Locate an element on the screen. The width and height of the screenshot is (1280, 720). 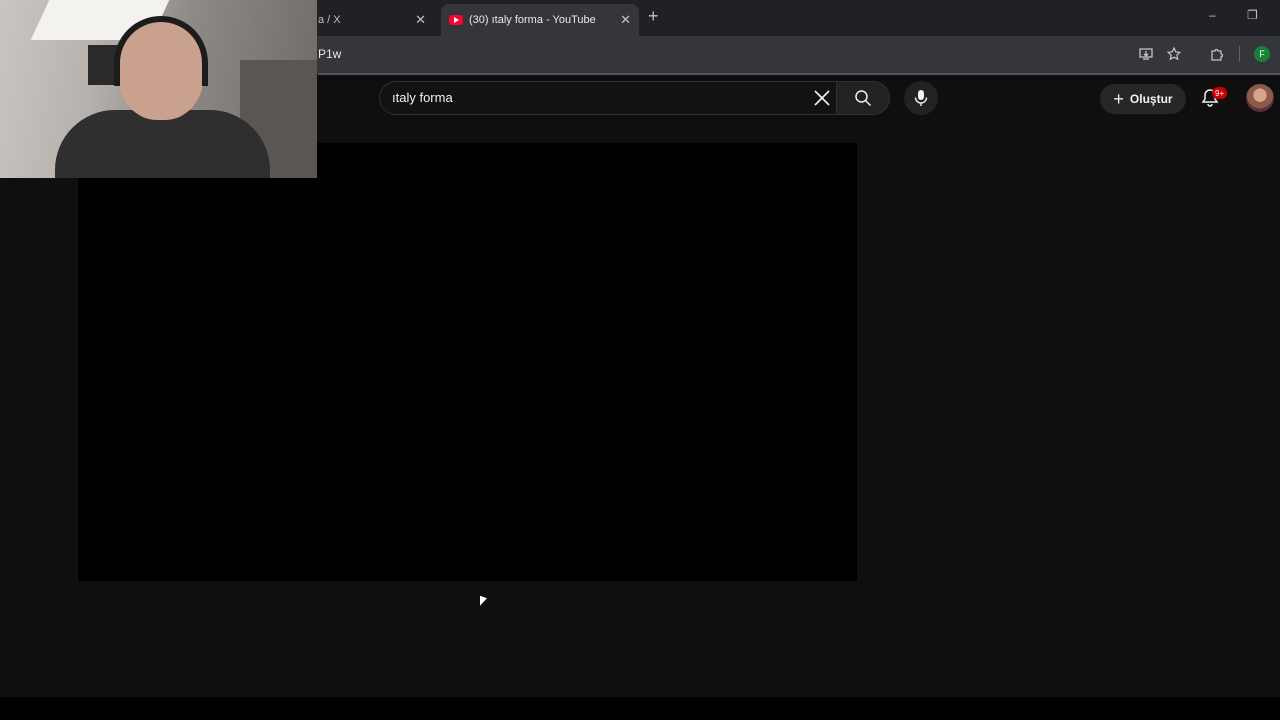
create-button: + Oluştur is located at coordinates (1143, 99).